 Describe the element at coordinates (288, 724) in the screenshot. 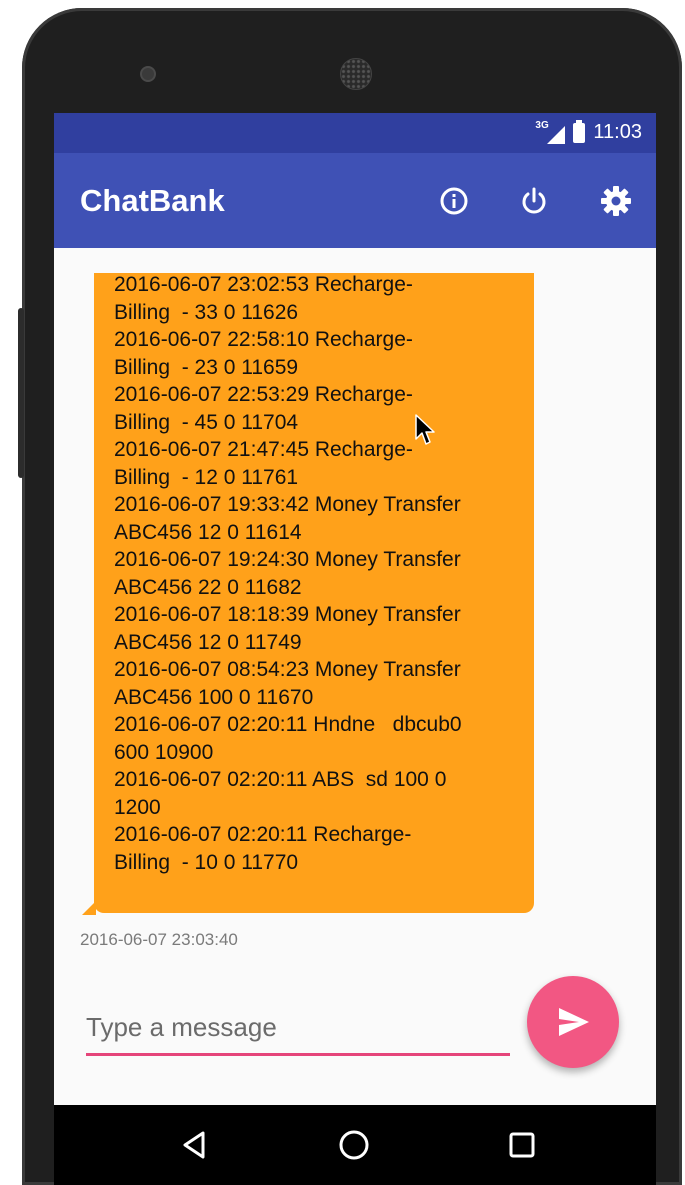

I see `message-line: 2016-06-07 02:20:11 Hndne dbcub0` at that location.